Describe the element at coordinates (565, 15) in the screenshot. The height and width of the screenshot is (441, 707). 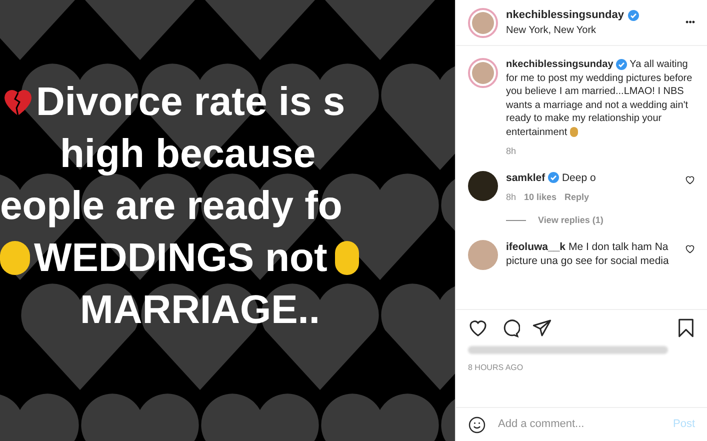
I see `username-link: nkechiblessingsunday` at that location.